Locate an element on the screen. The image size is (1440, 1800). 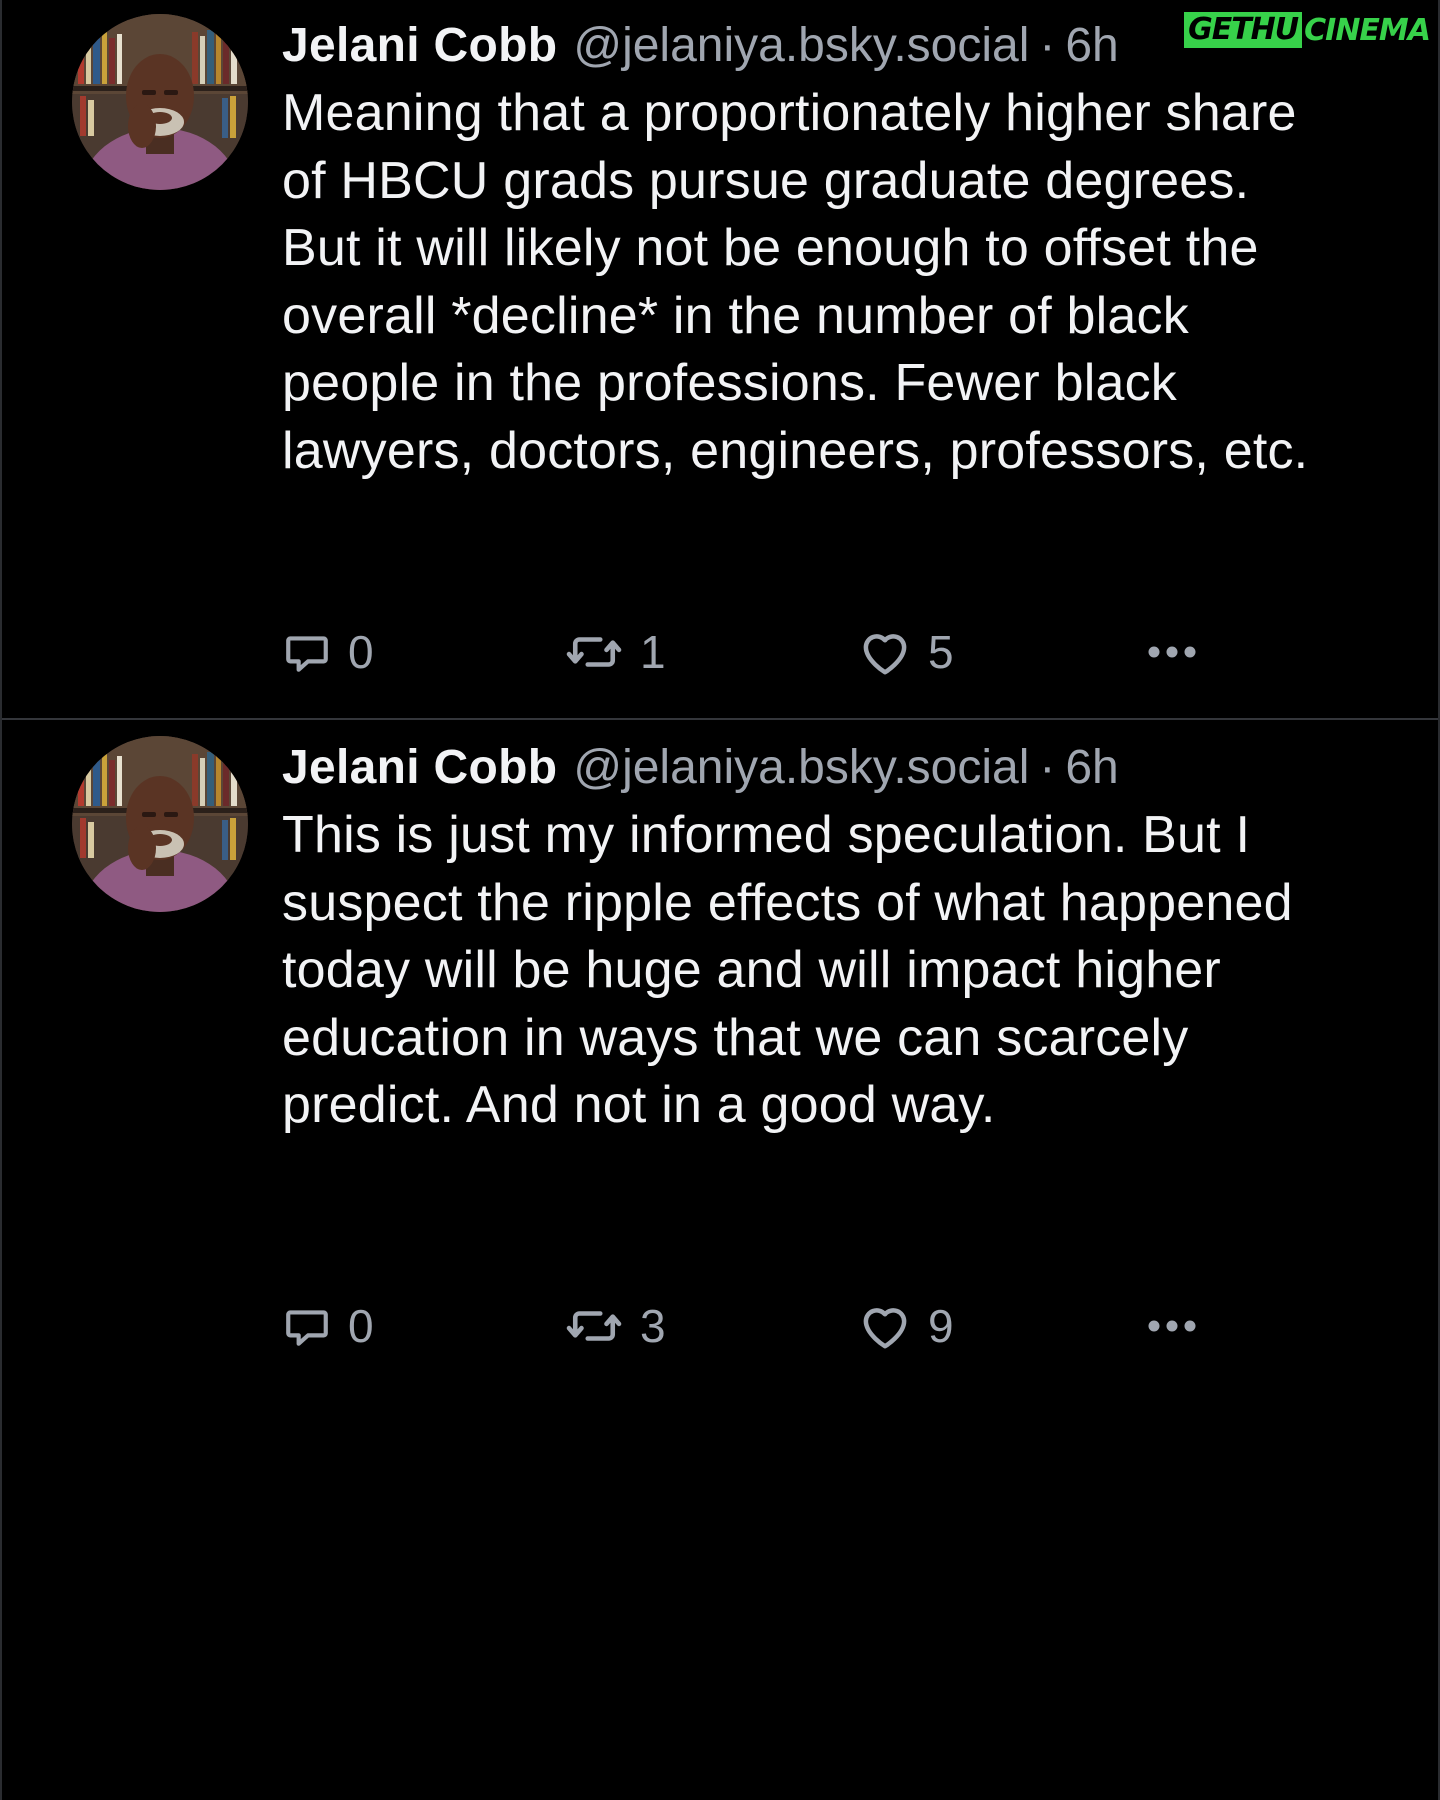
repost-button: 1 is located at coordinates (615, 652).